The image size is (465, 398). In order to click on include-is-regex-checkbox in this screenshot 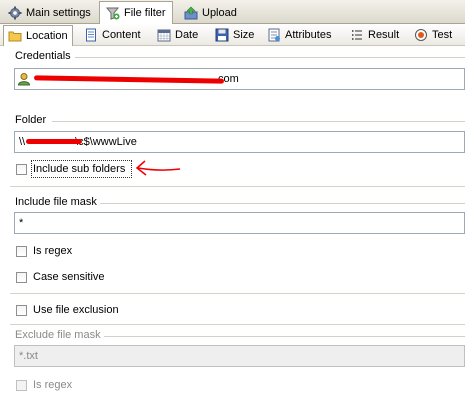, I will do `click(21, 251)`.